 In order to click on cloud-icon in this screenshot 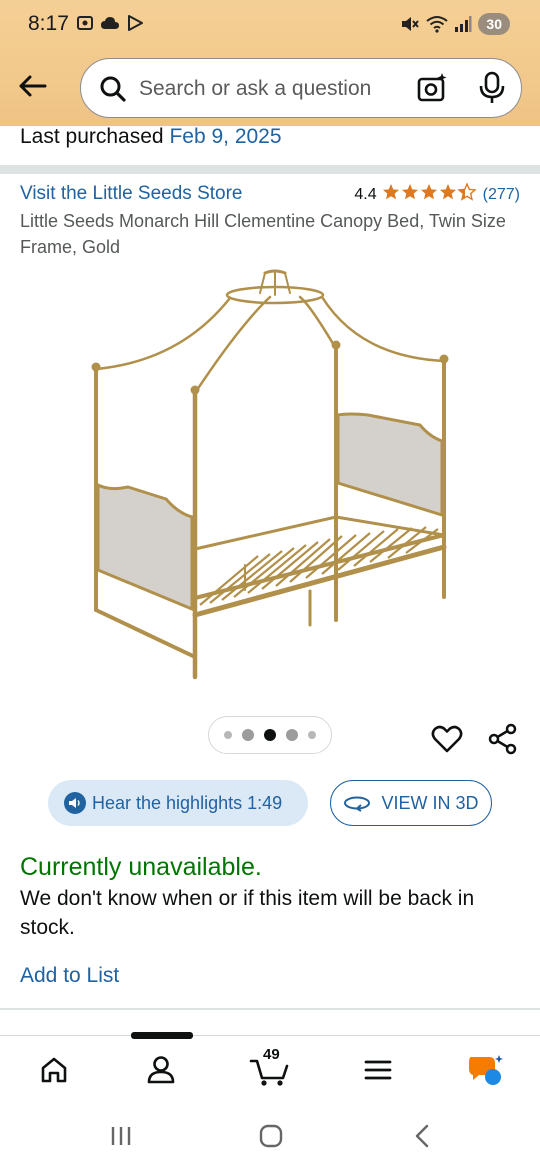, I will do `click(110, 23)`.